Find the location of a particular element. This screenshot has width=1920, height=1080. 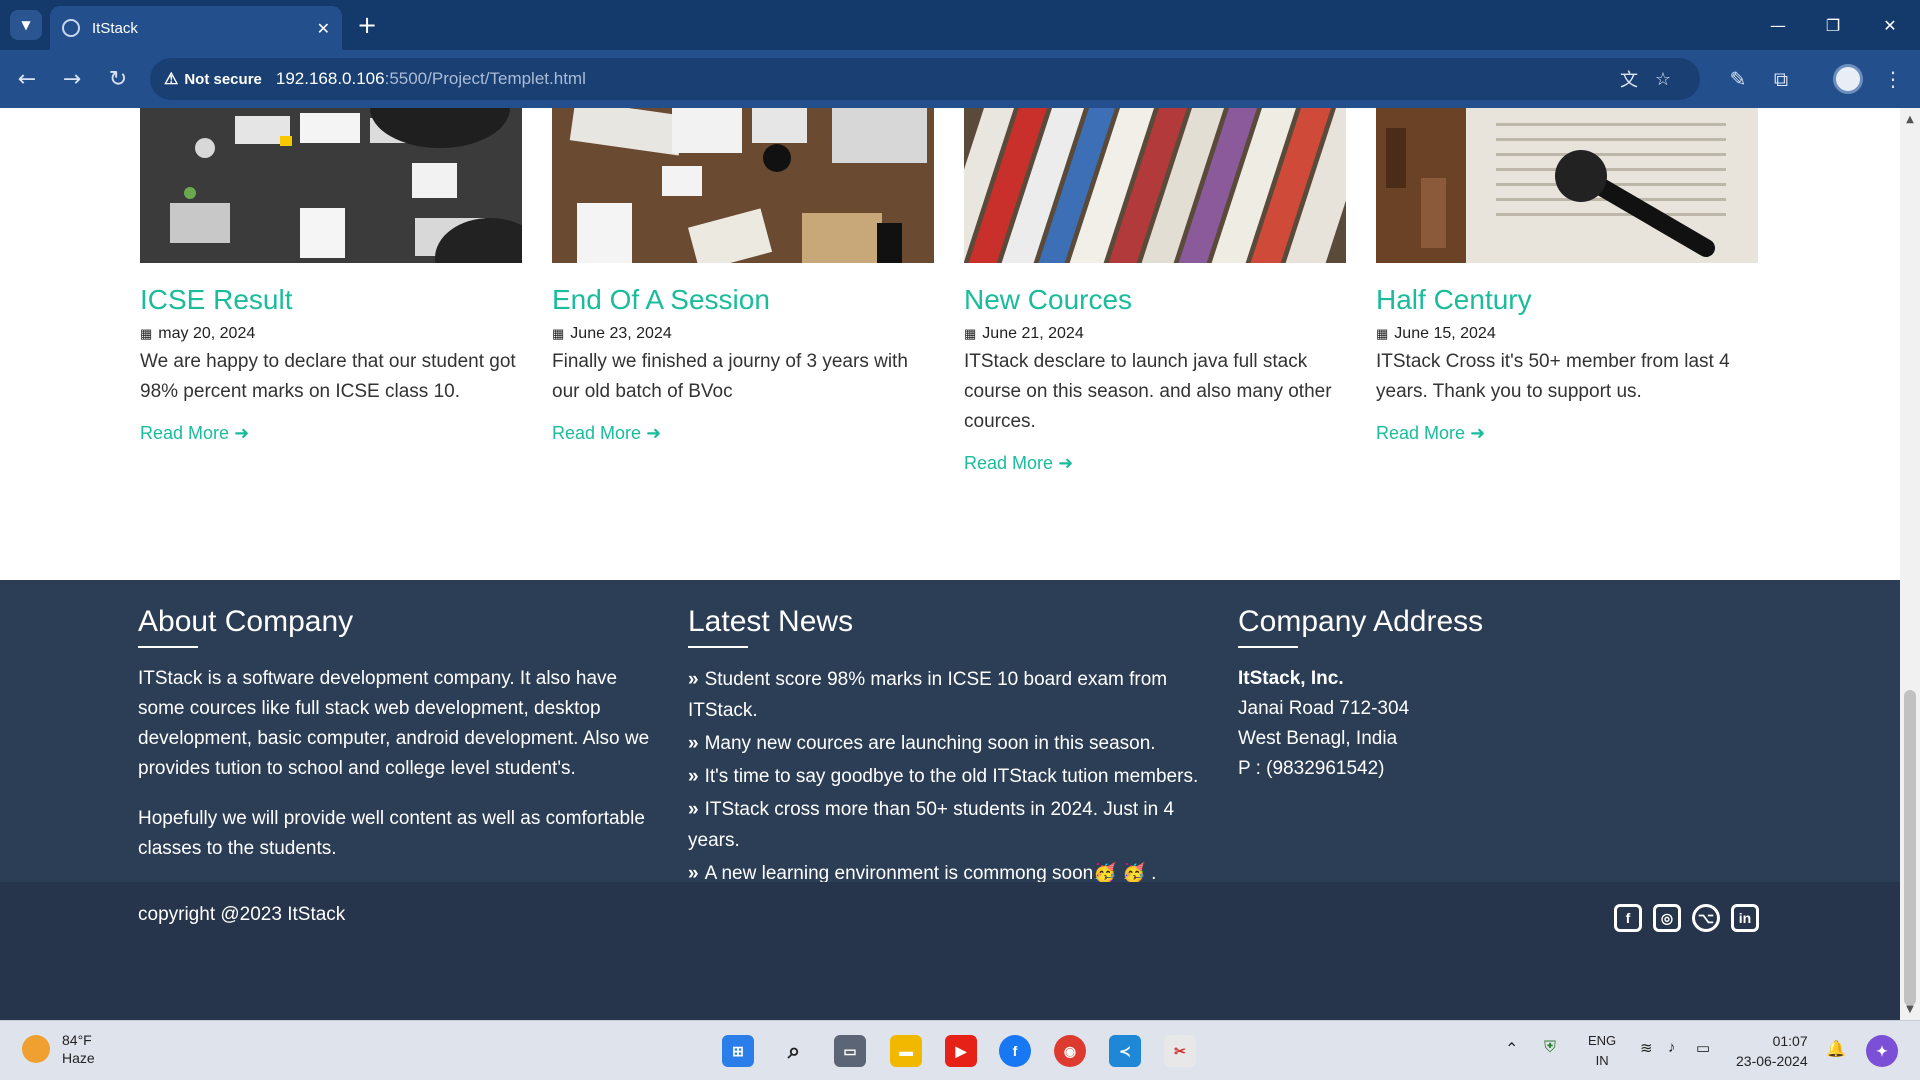

card-date-text: June 21, 2024 is located at coordinates (1033, 333).